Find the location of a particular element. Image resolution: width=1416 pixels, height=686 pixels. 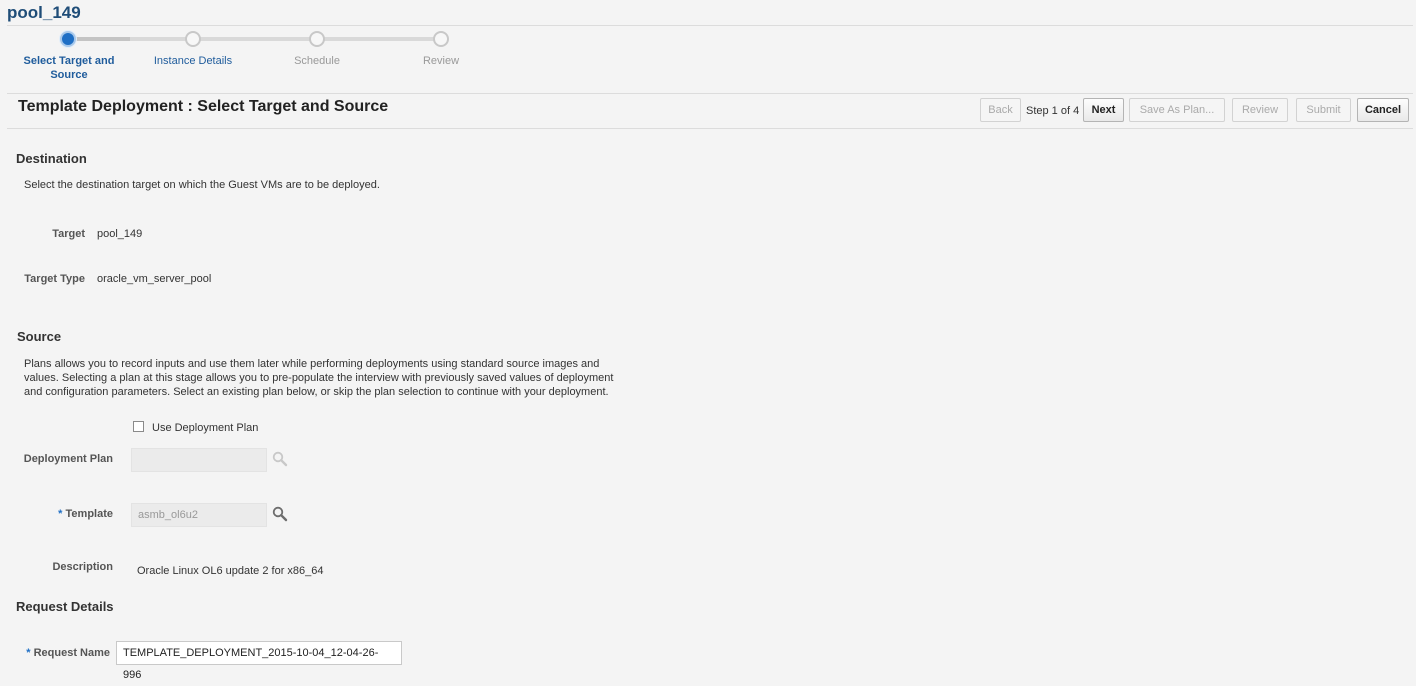

deployment-plan-input is located at coordinates (199, 460).